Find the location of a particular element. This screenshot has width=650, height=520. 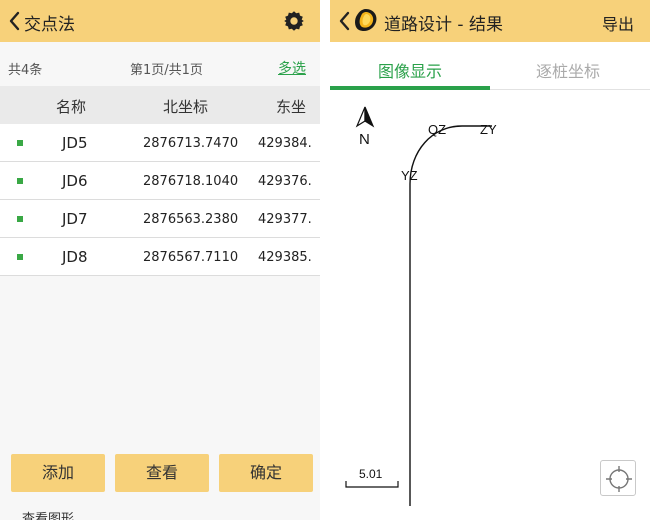

add-button: 添加 is located at coordinates (58, 473).